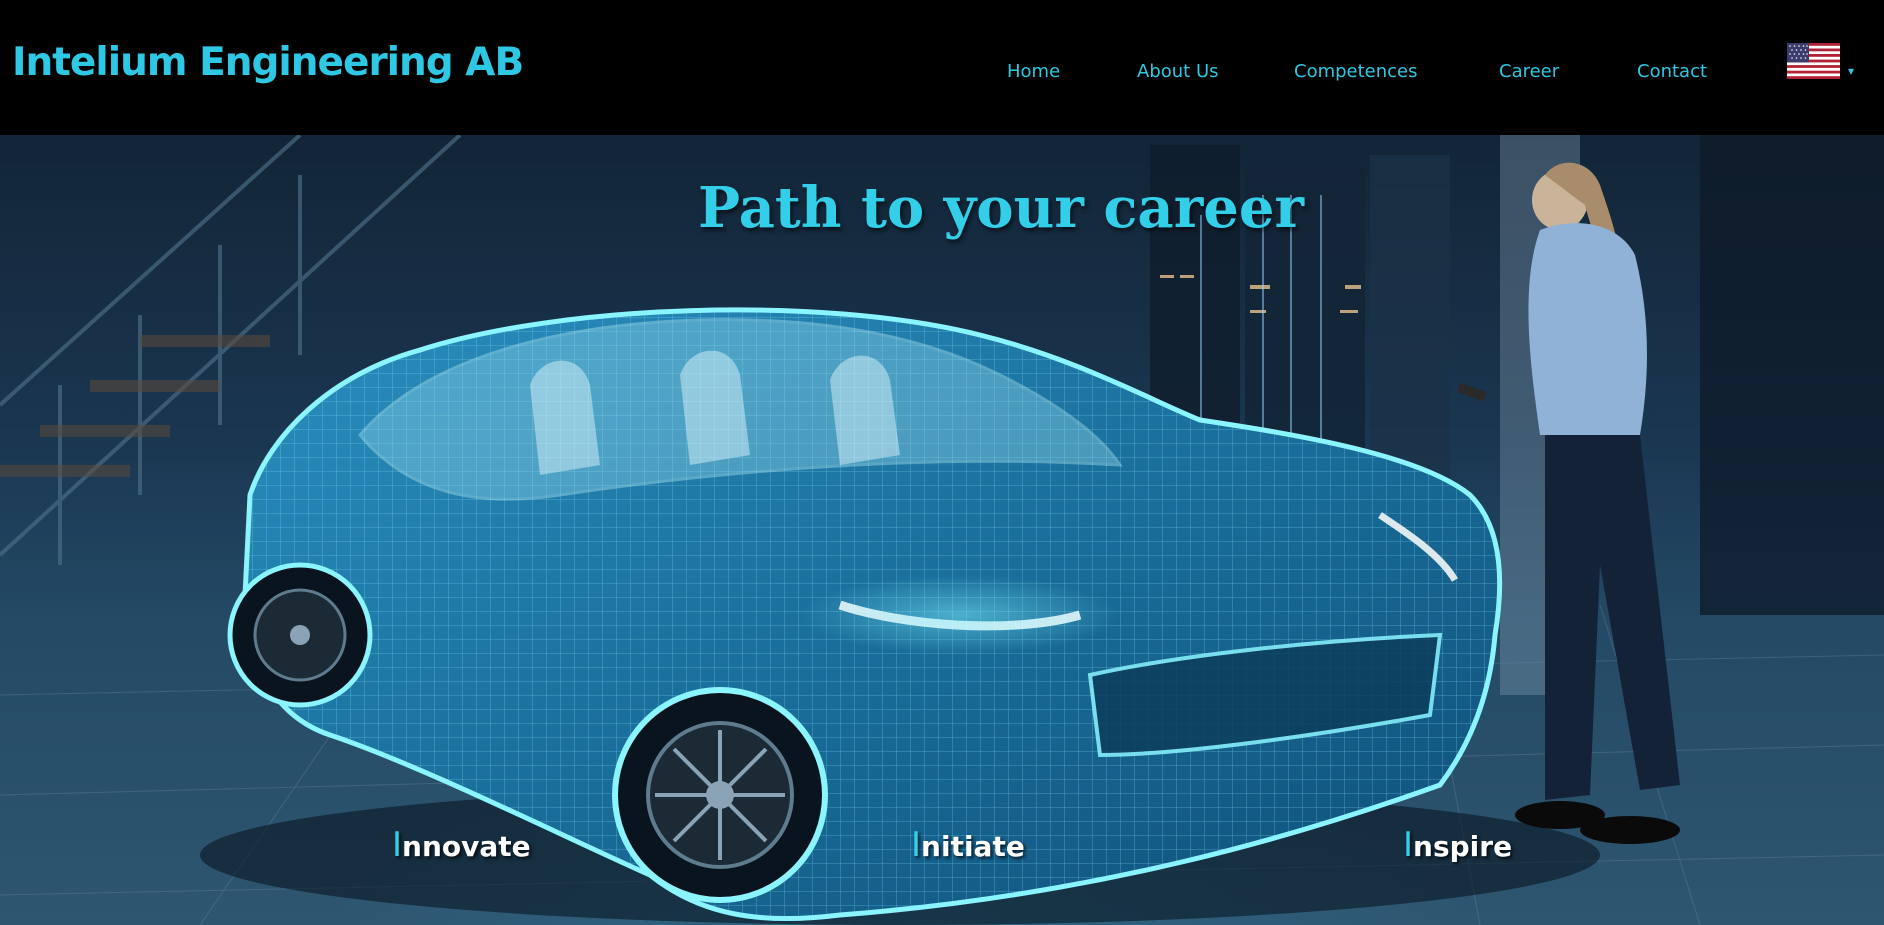 The image size is (1884, 925). Describe the element at coordinates (1178, 71) in the screenshot. I see `nav-about-us: About Us` at that location.